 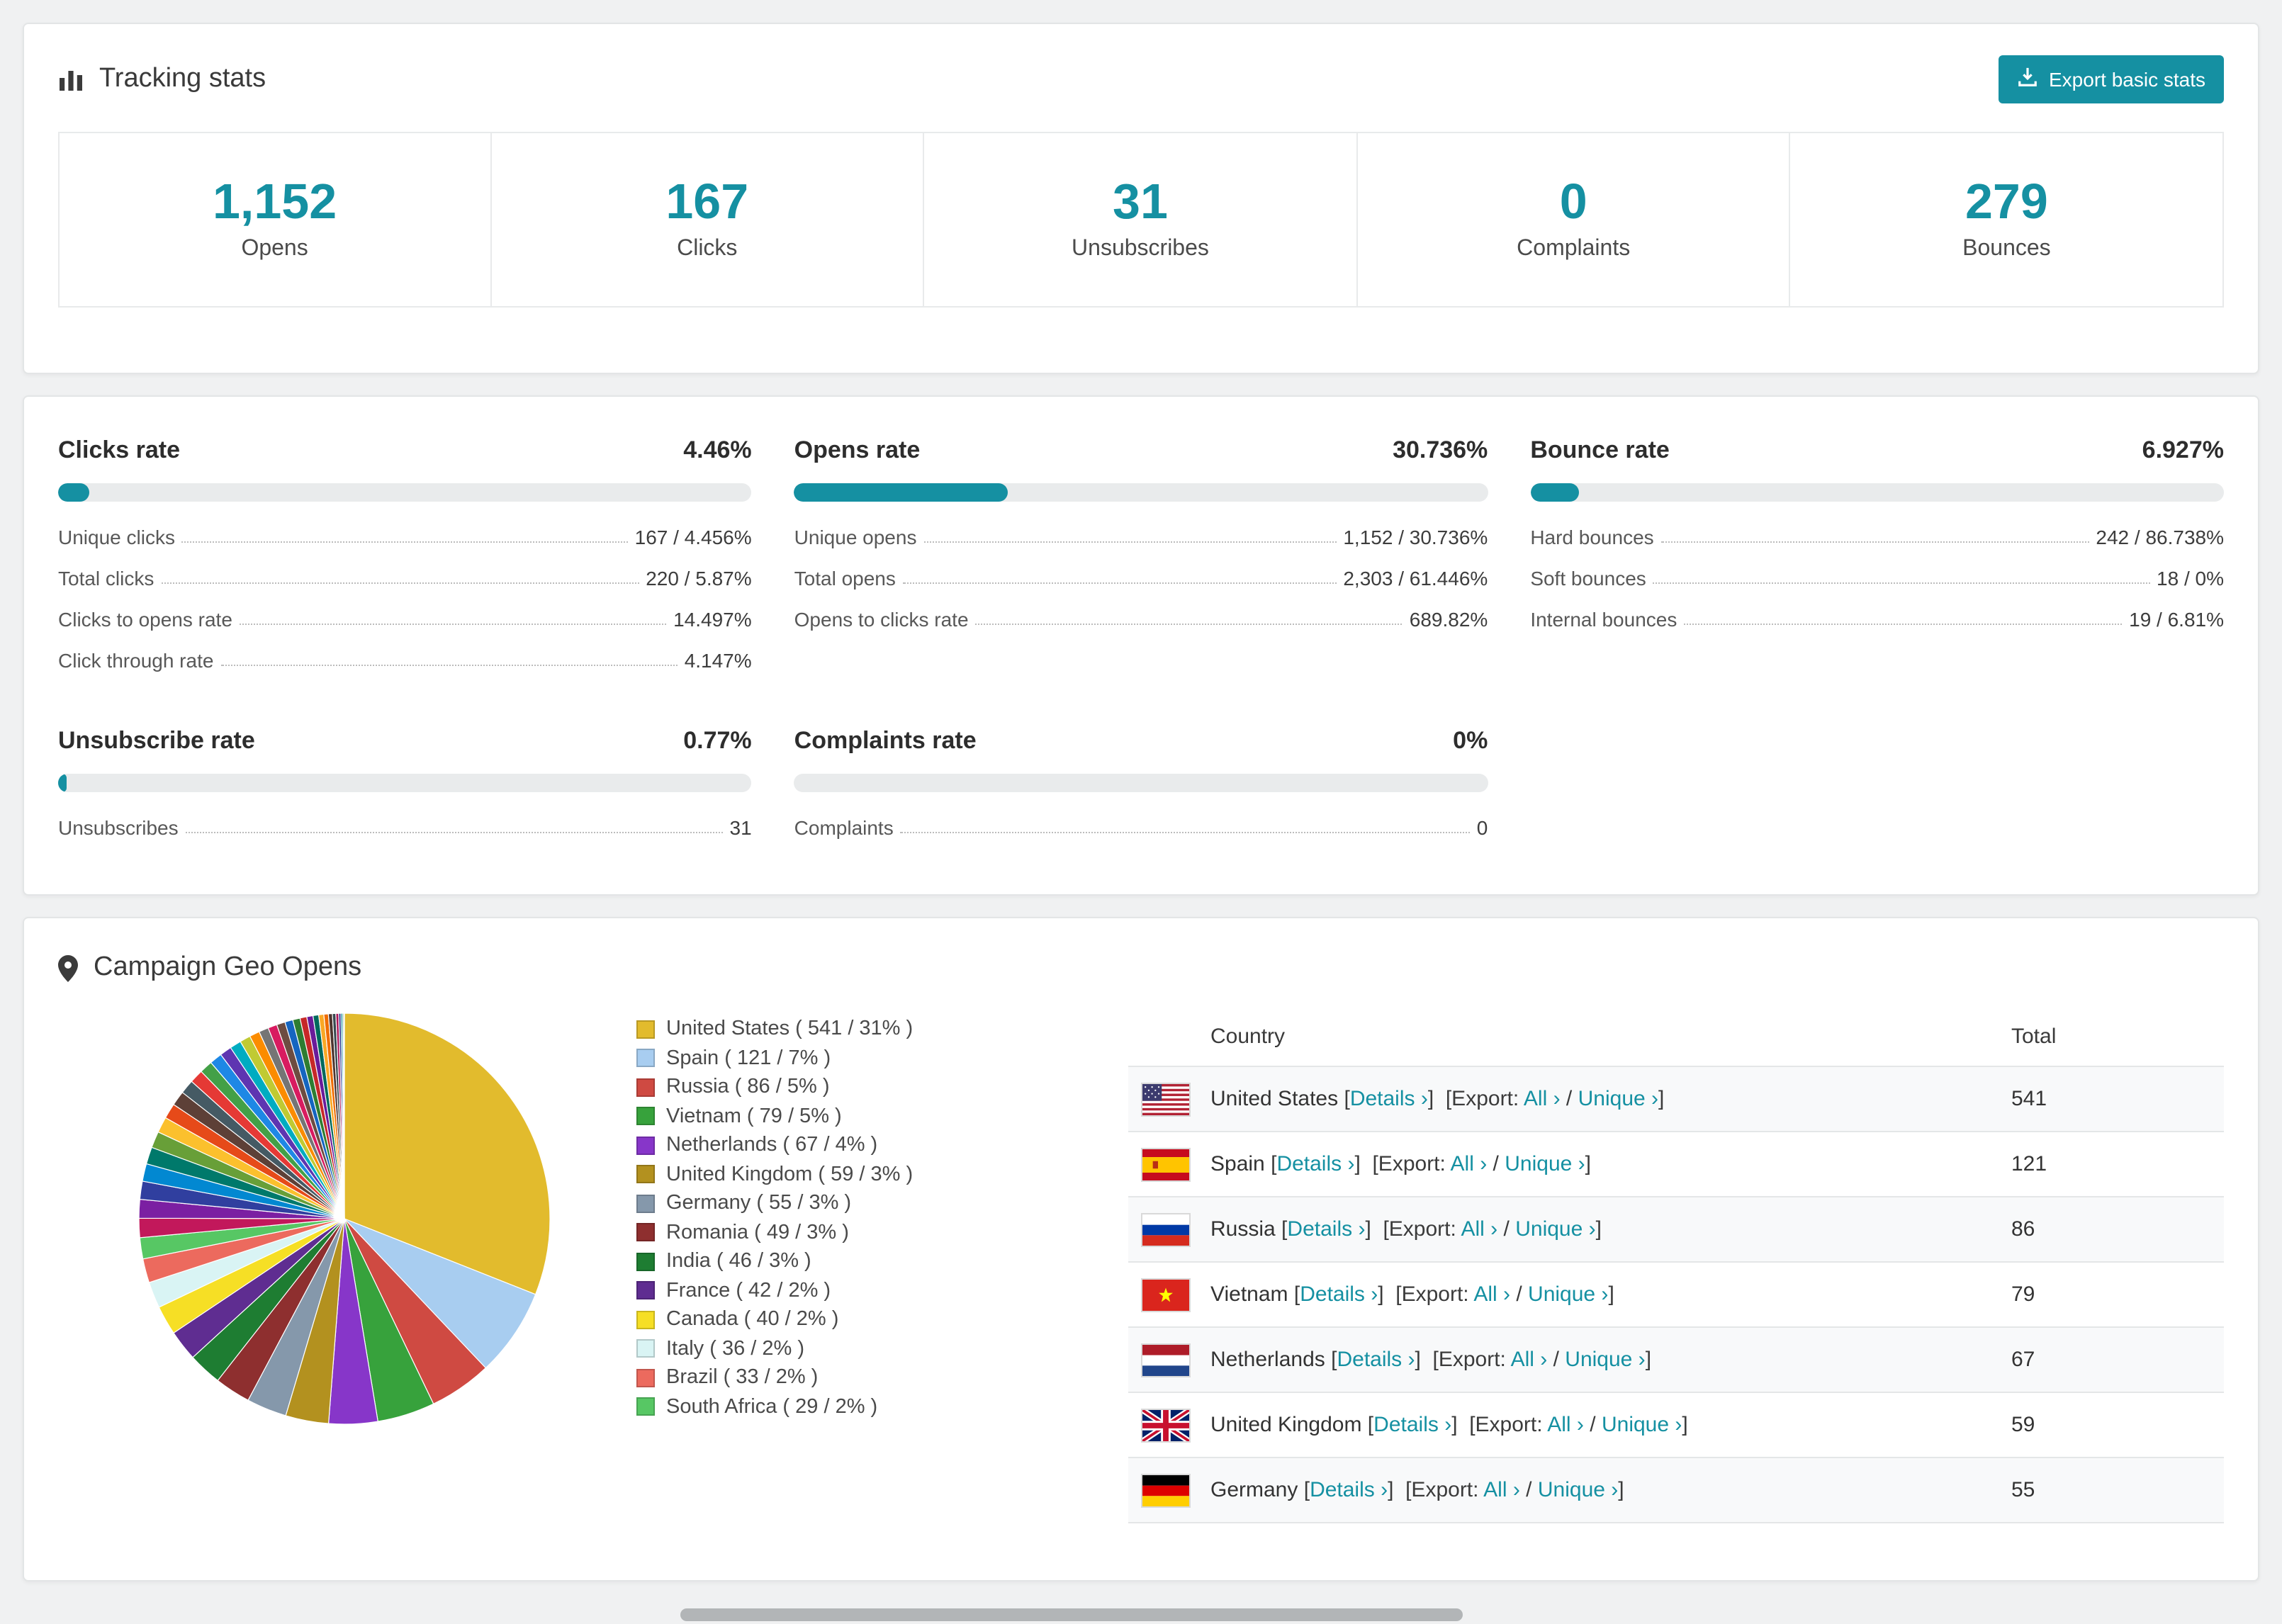 I want to click on location-pin-icon, so click(x=68, y=968).